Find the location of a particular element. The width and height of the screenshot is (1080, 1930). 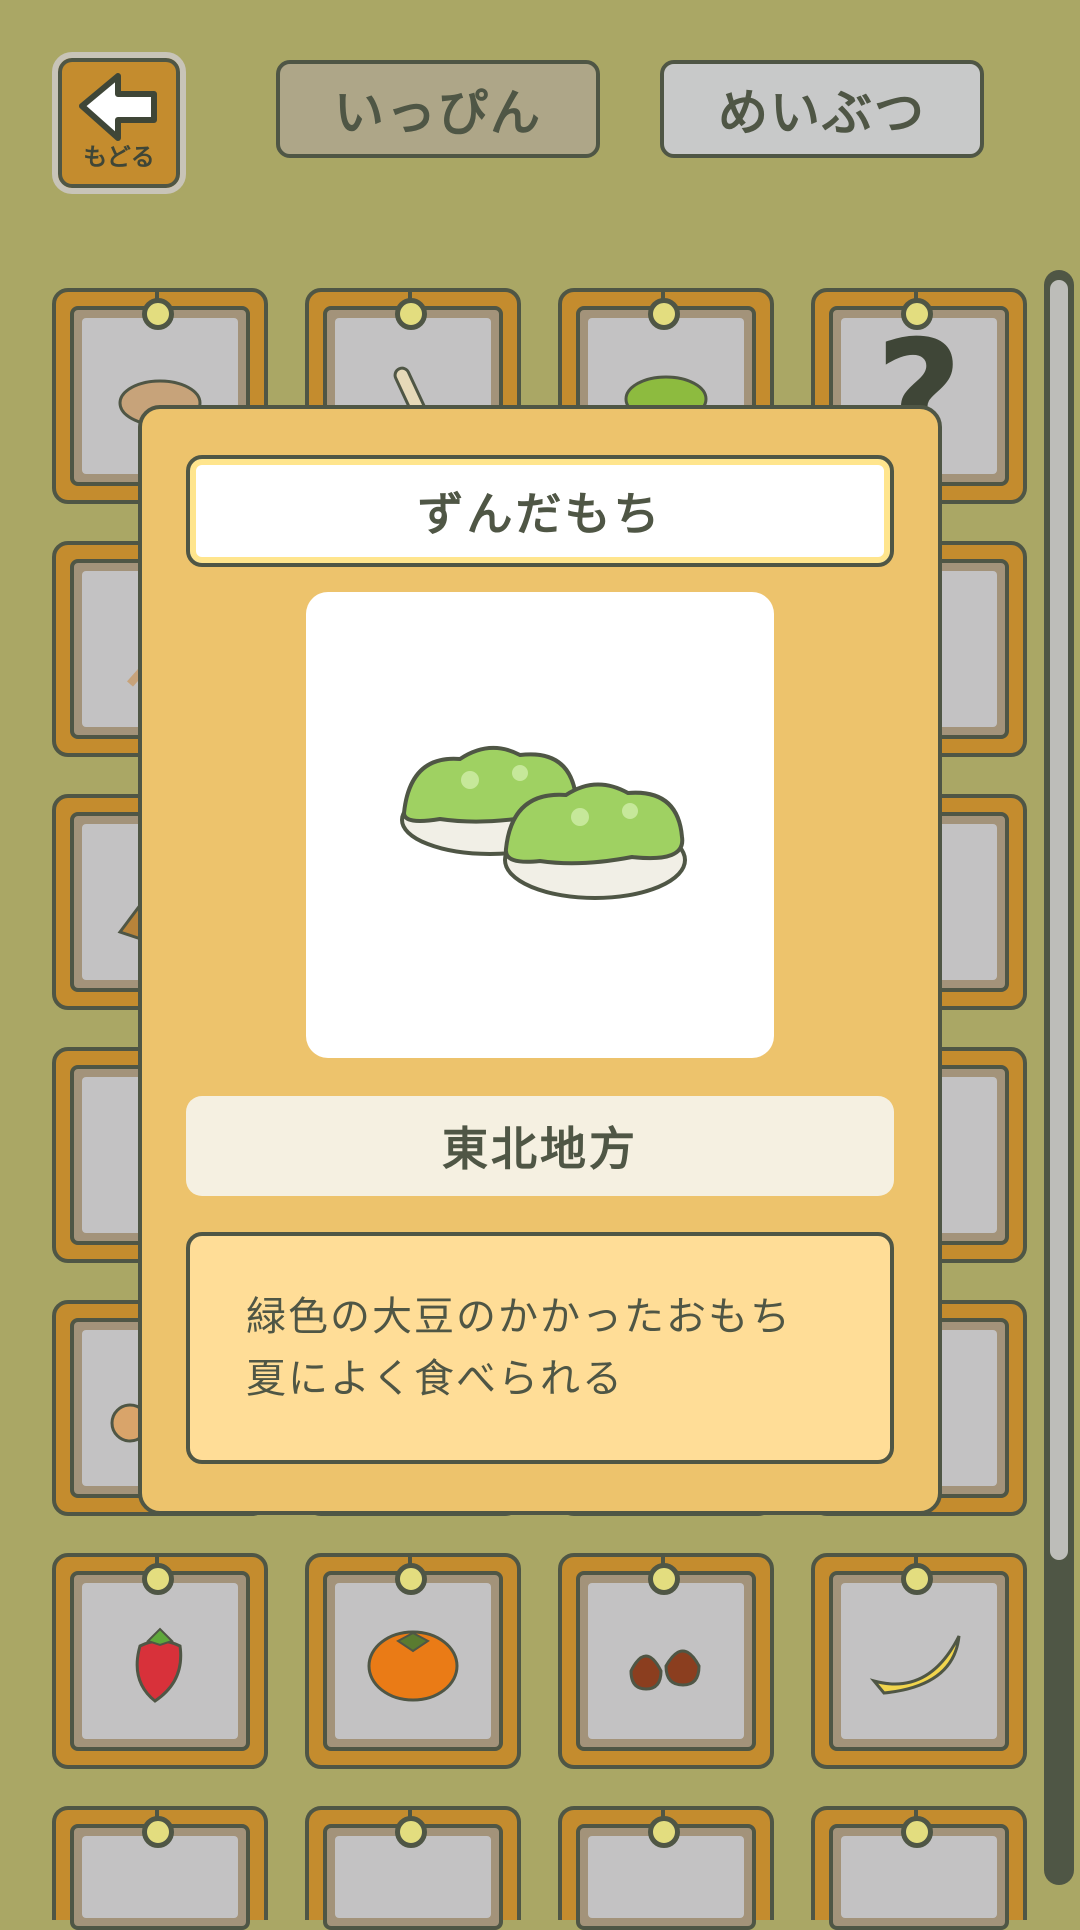

item-region: 東北地方 is located at coordinates (540, 1146).